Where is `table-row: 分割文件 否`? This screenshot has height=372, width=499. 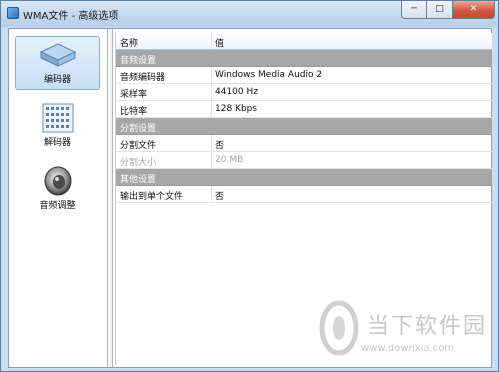 table-row: 分割文件 否 is located at coordinates (304, 143).